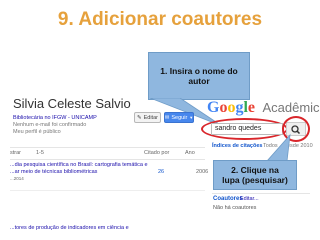 The image size is (320, 240). What do you see at coordinates (15, 153) in the screenshot?
I see `mostrar-label: strar` at bounding box center [15, 153].